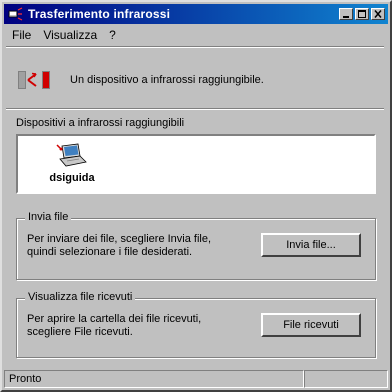  What do you see at coordinates (36, 80) in the screenshot?
I see `infrared-signal-icon` at bounding box center [36, 80].